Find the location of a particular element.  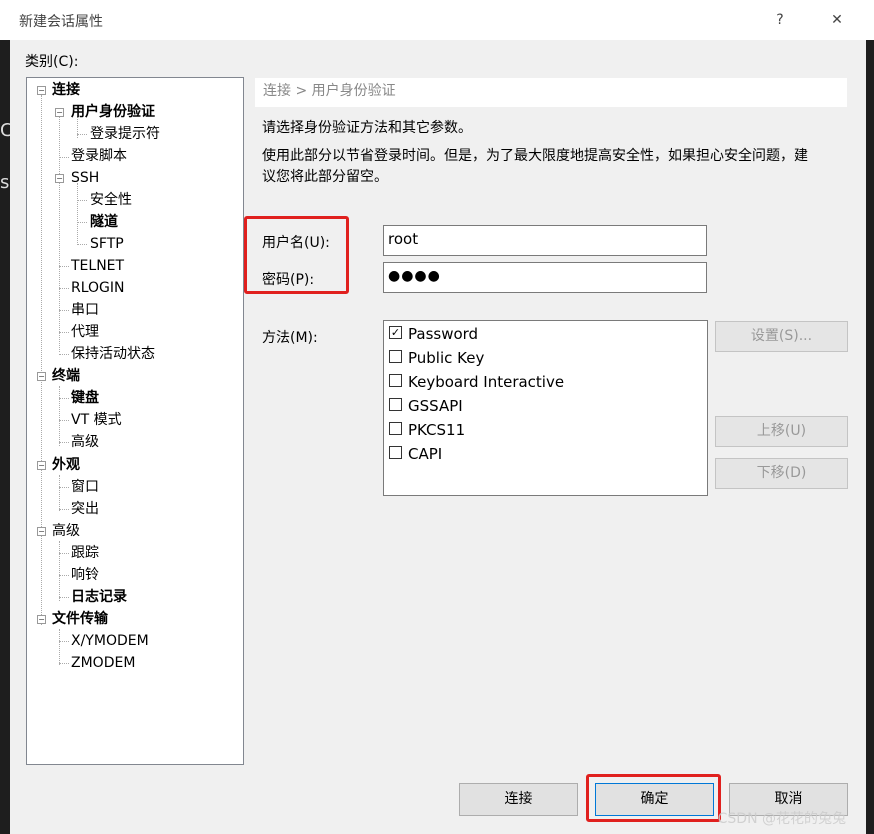

tree-item-trace: 跟踪 is located at coordinates (85, 553).